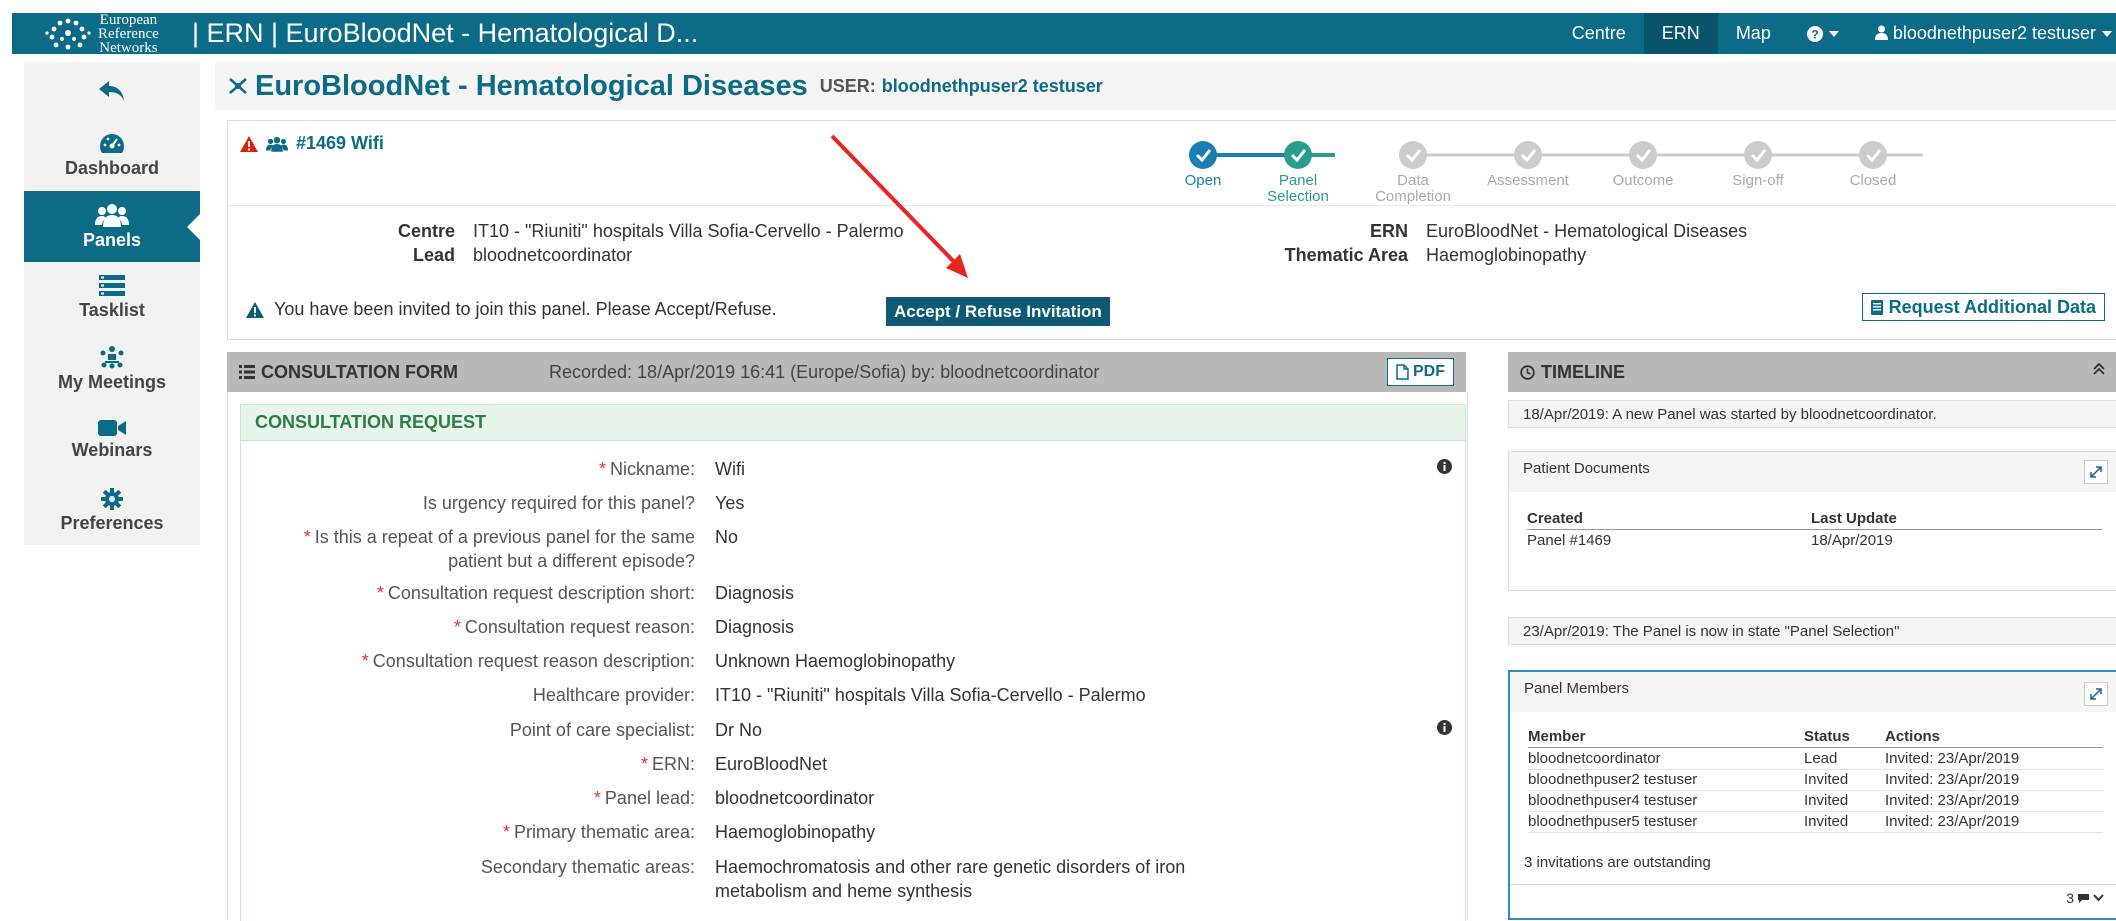 The image size is (2116, 921). I want to click on nav-ern: ERN, so click(1680, 33).